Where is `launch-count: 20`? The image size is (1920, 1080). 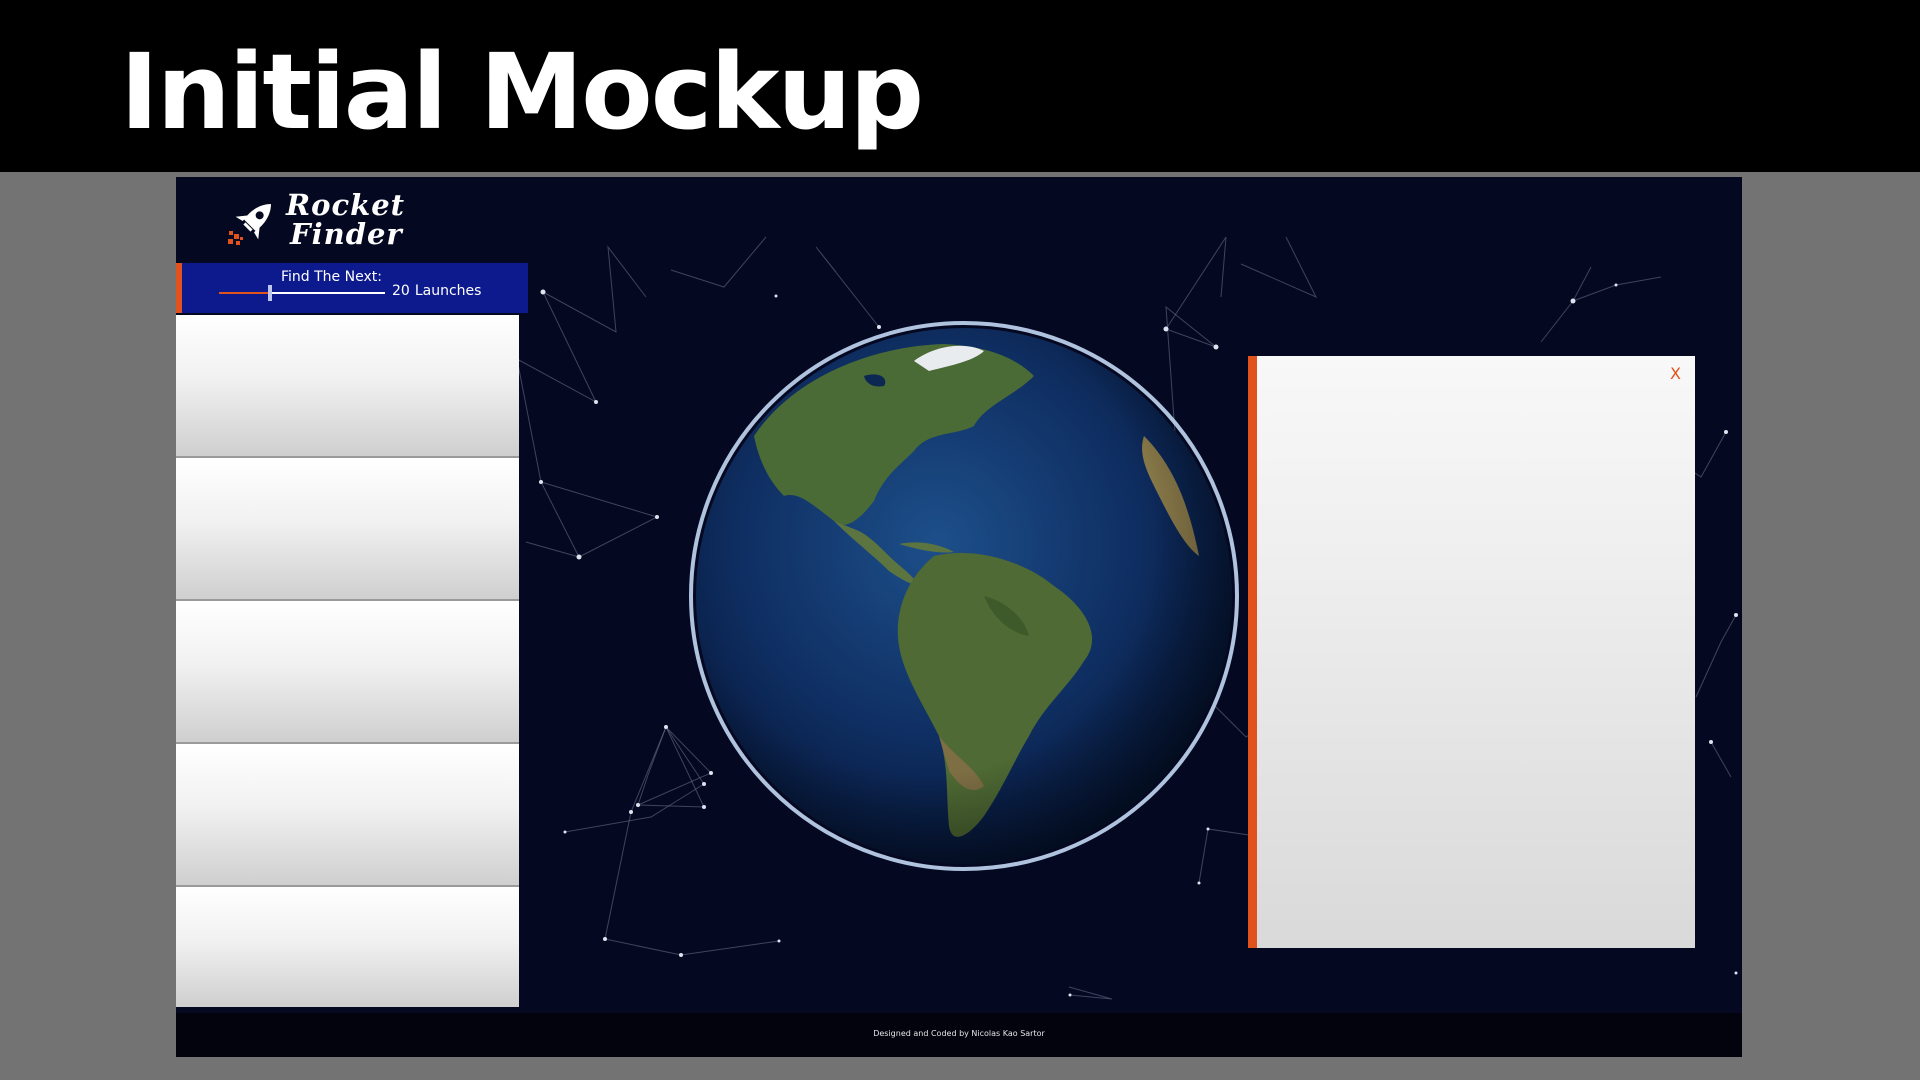 launch-count: 20 is located at coordinates (401, 291).